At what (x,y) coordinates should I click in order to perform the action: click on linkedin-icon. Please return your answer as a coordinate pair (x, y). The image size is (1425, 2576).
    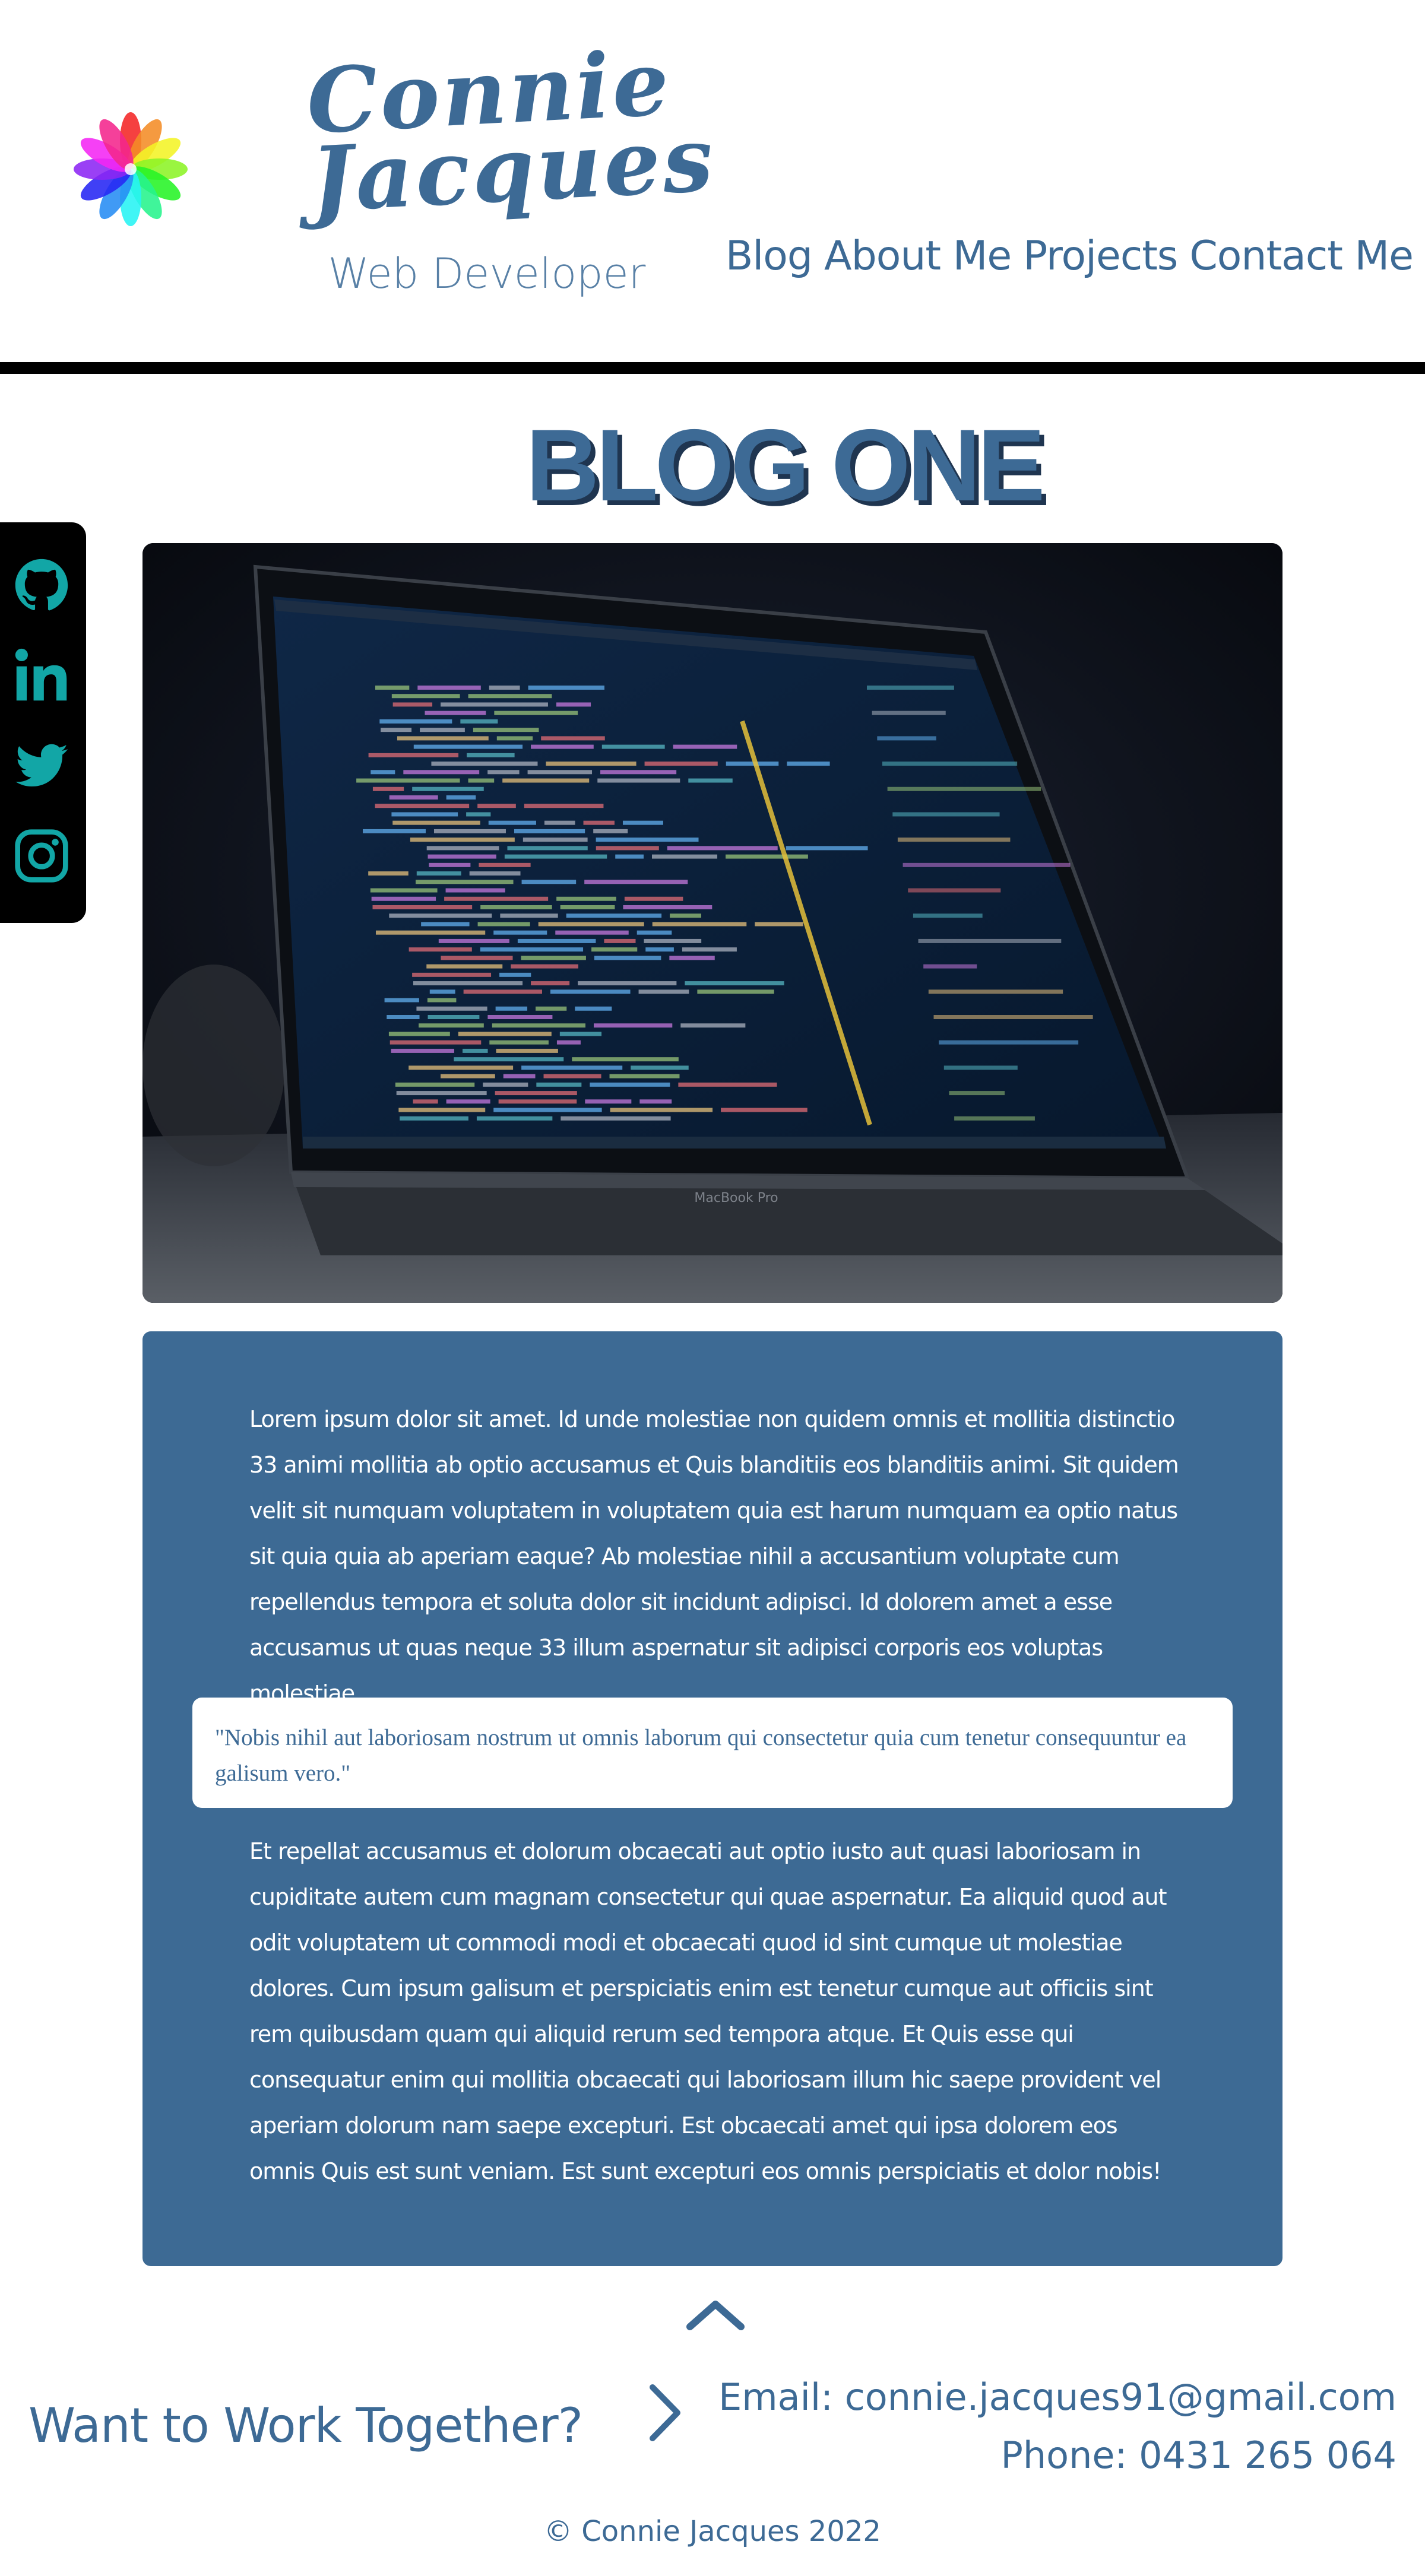
    Looking at the image, I should click on (41, 675).